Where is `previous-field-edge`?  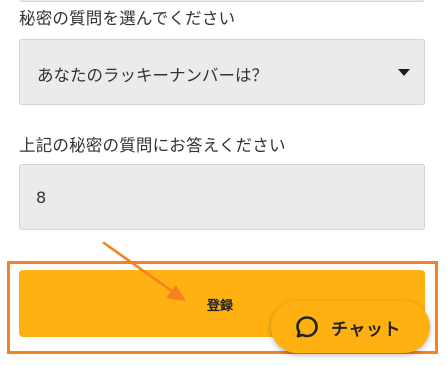
previous-field-edge is located at coordinates (222, 1).